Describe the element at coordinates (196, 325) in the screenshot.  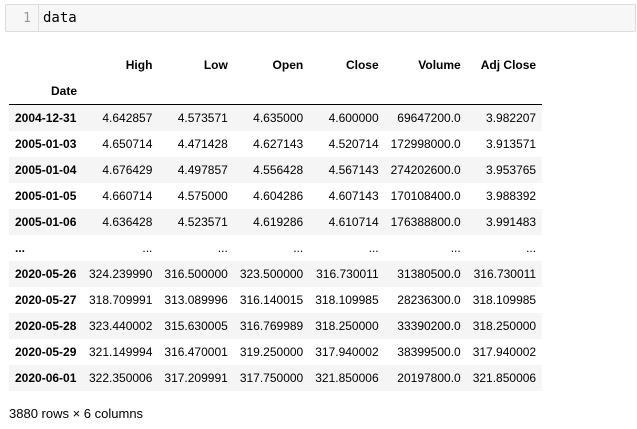
I see `table-cell: 315.630005` at that location.